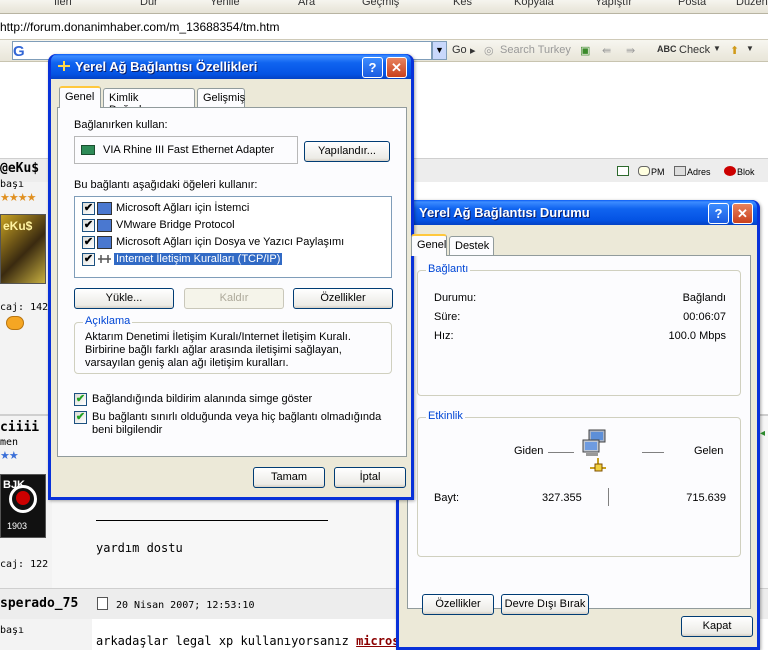  What do you see at coordinates (80, 417) in the screenshot?
I see `notify-checkbox: ✔` at bounding box center [80, 417].